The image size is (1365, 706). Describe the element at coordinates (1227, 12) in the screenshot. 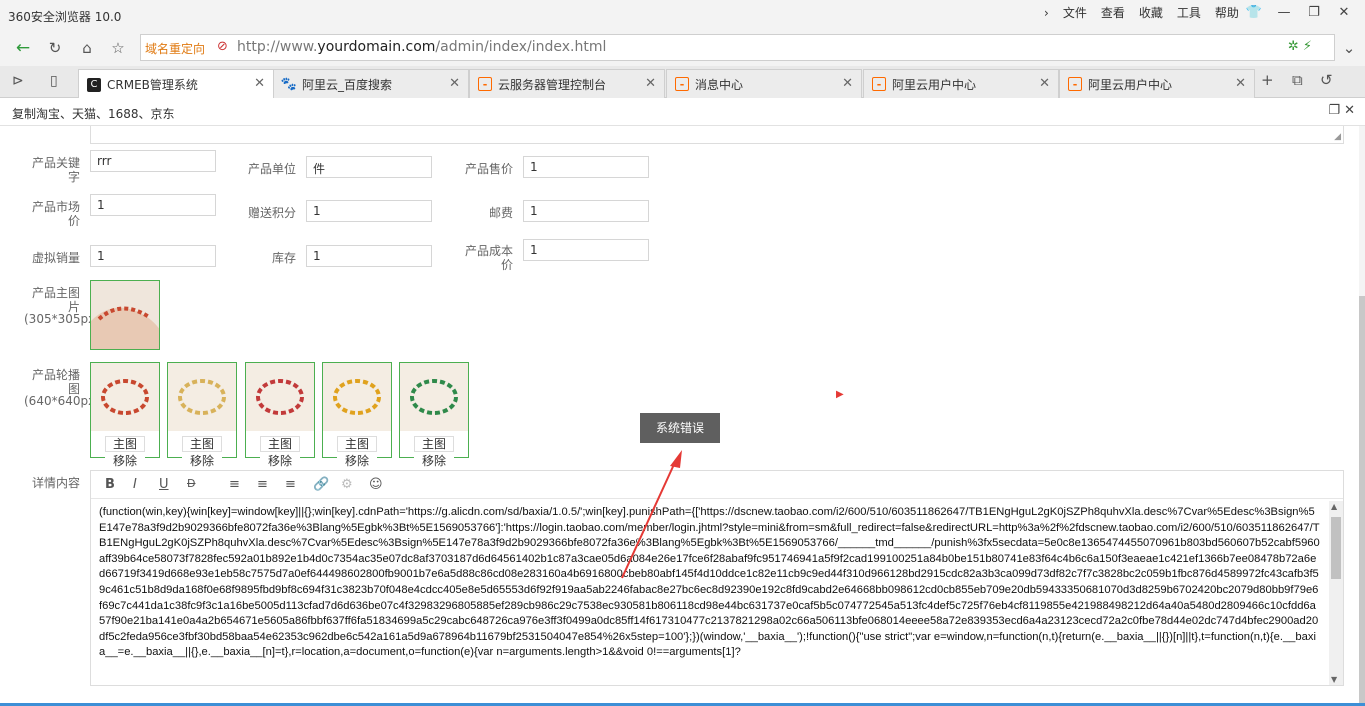

I see `menu-help: 帮助` at that location.